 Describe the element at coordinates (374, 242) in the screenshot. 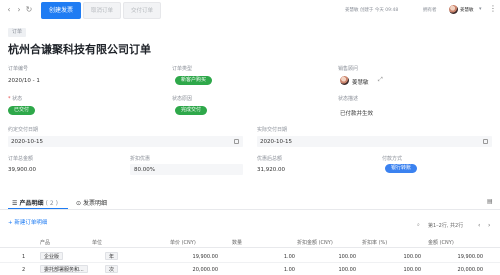

I see `col-discount-rate: 折扣率 (%)` at that location.